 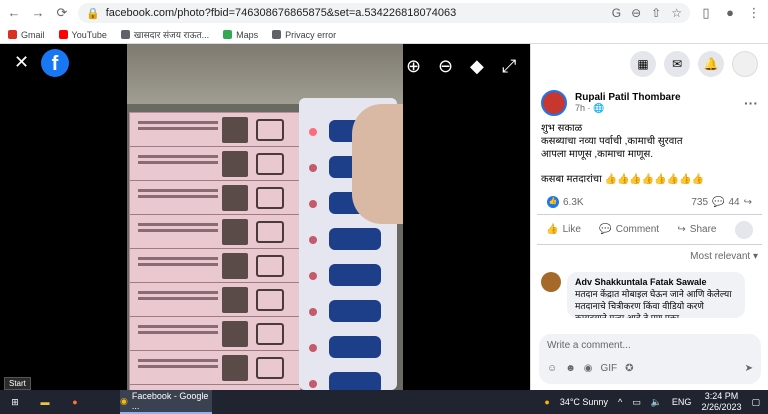 What do you see at coordinates (573, 202) in the screenshot?
I see `reaction-count: 6.3K` at bounding box center [573, 202].